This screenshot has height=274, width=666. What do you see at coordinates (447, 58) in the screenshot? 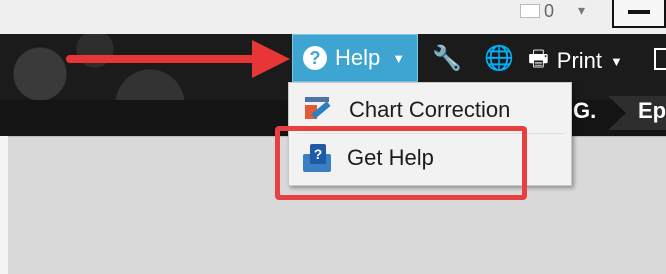
I see `wrench-icon: 🔧` at bounding box center [447, 58].